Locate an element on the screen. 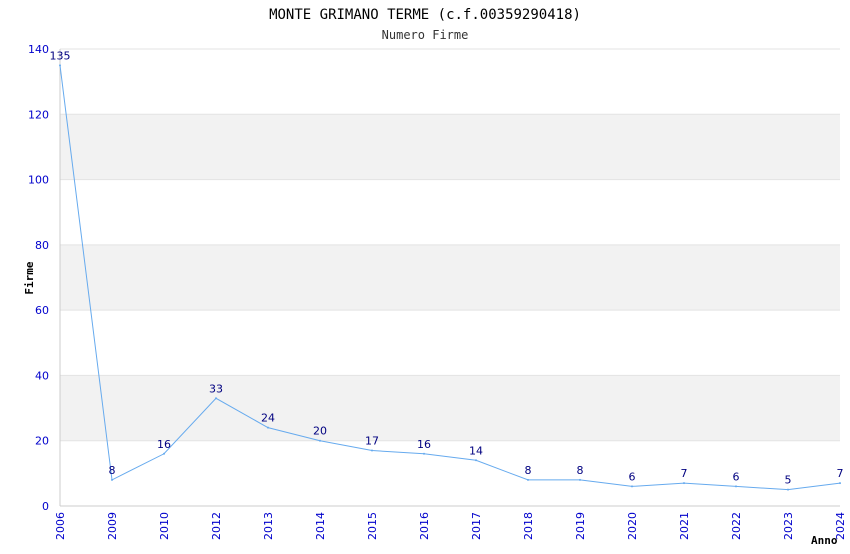  data-label: 135 is located at coordinates (60, 55).